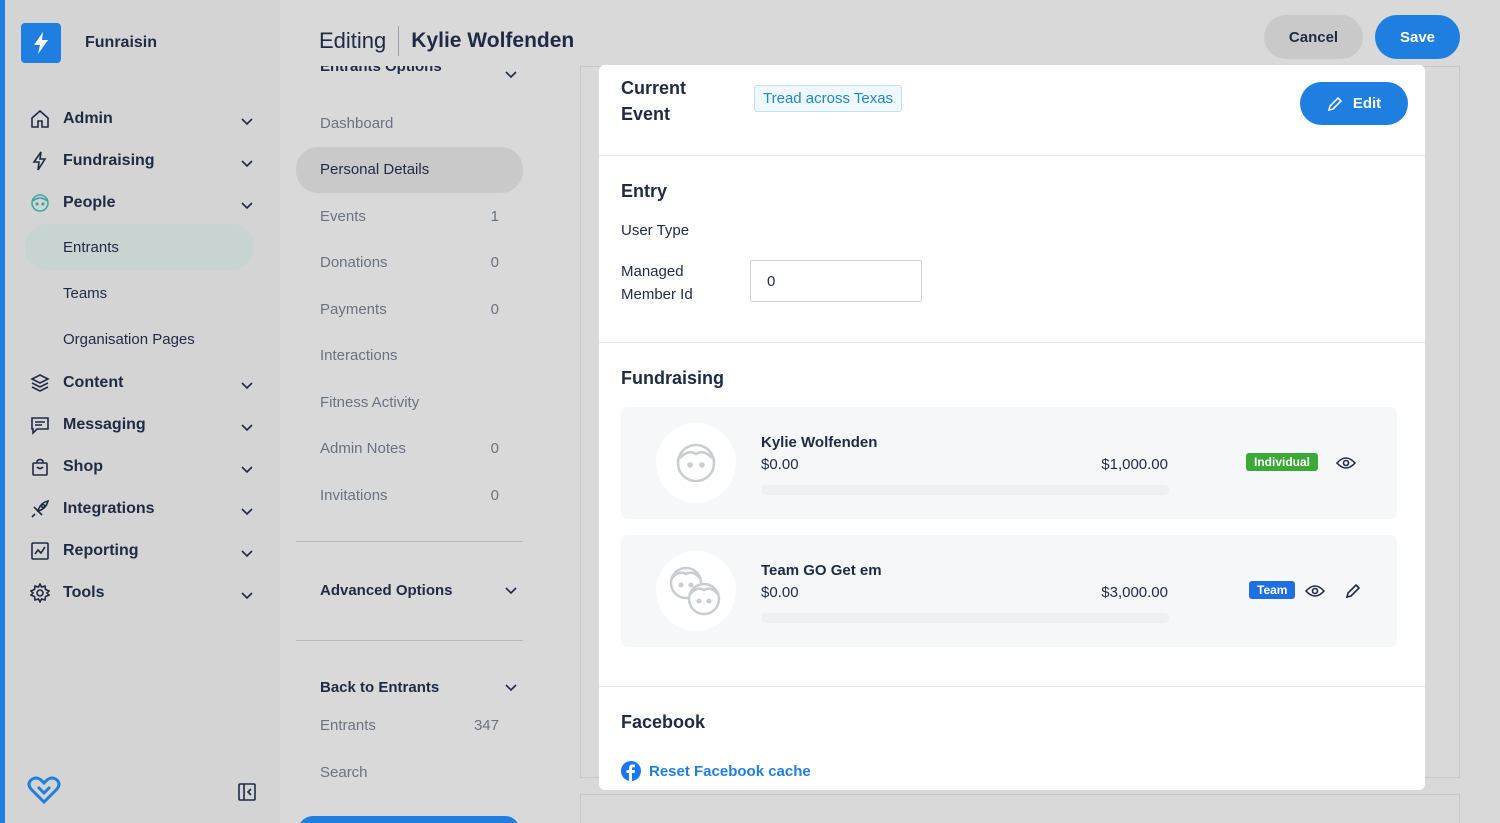  What do you see at coordinates (89, 202) in the screenshot?
I see `nav-item-label: People` at bounding box center [89, 202].